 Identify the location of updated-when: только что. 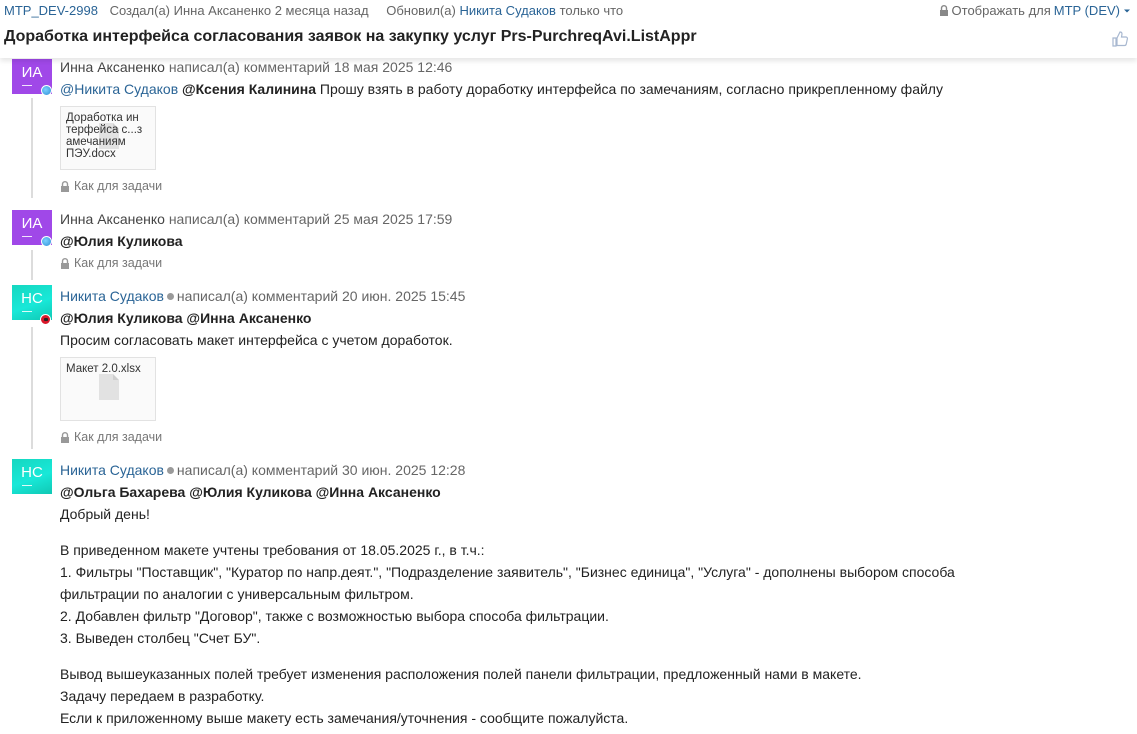
(591, 10).